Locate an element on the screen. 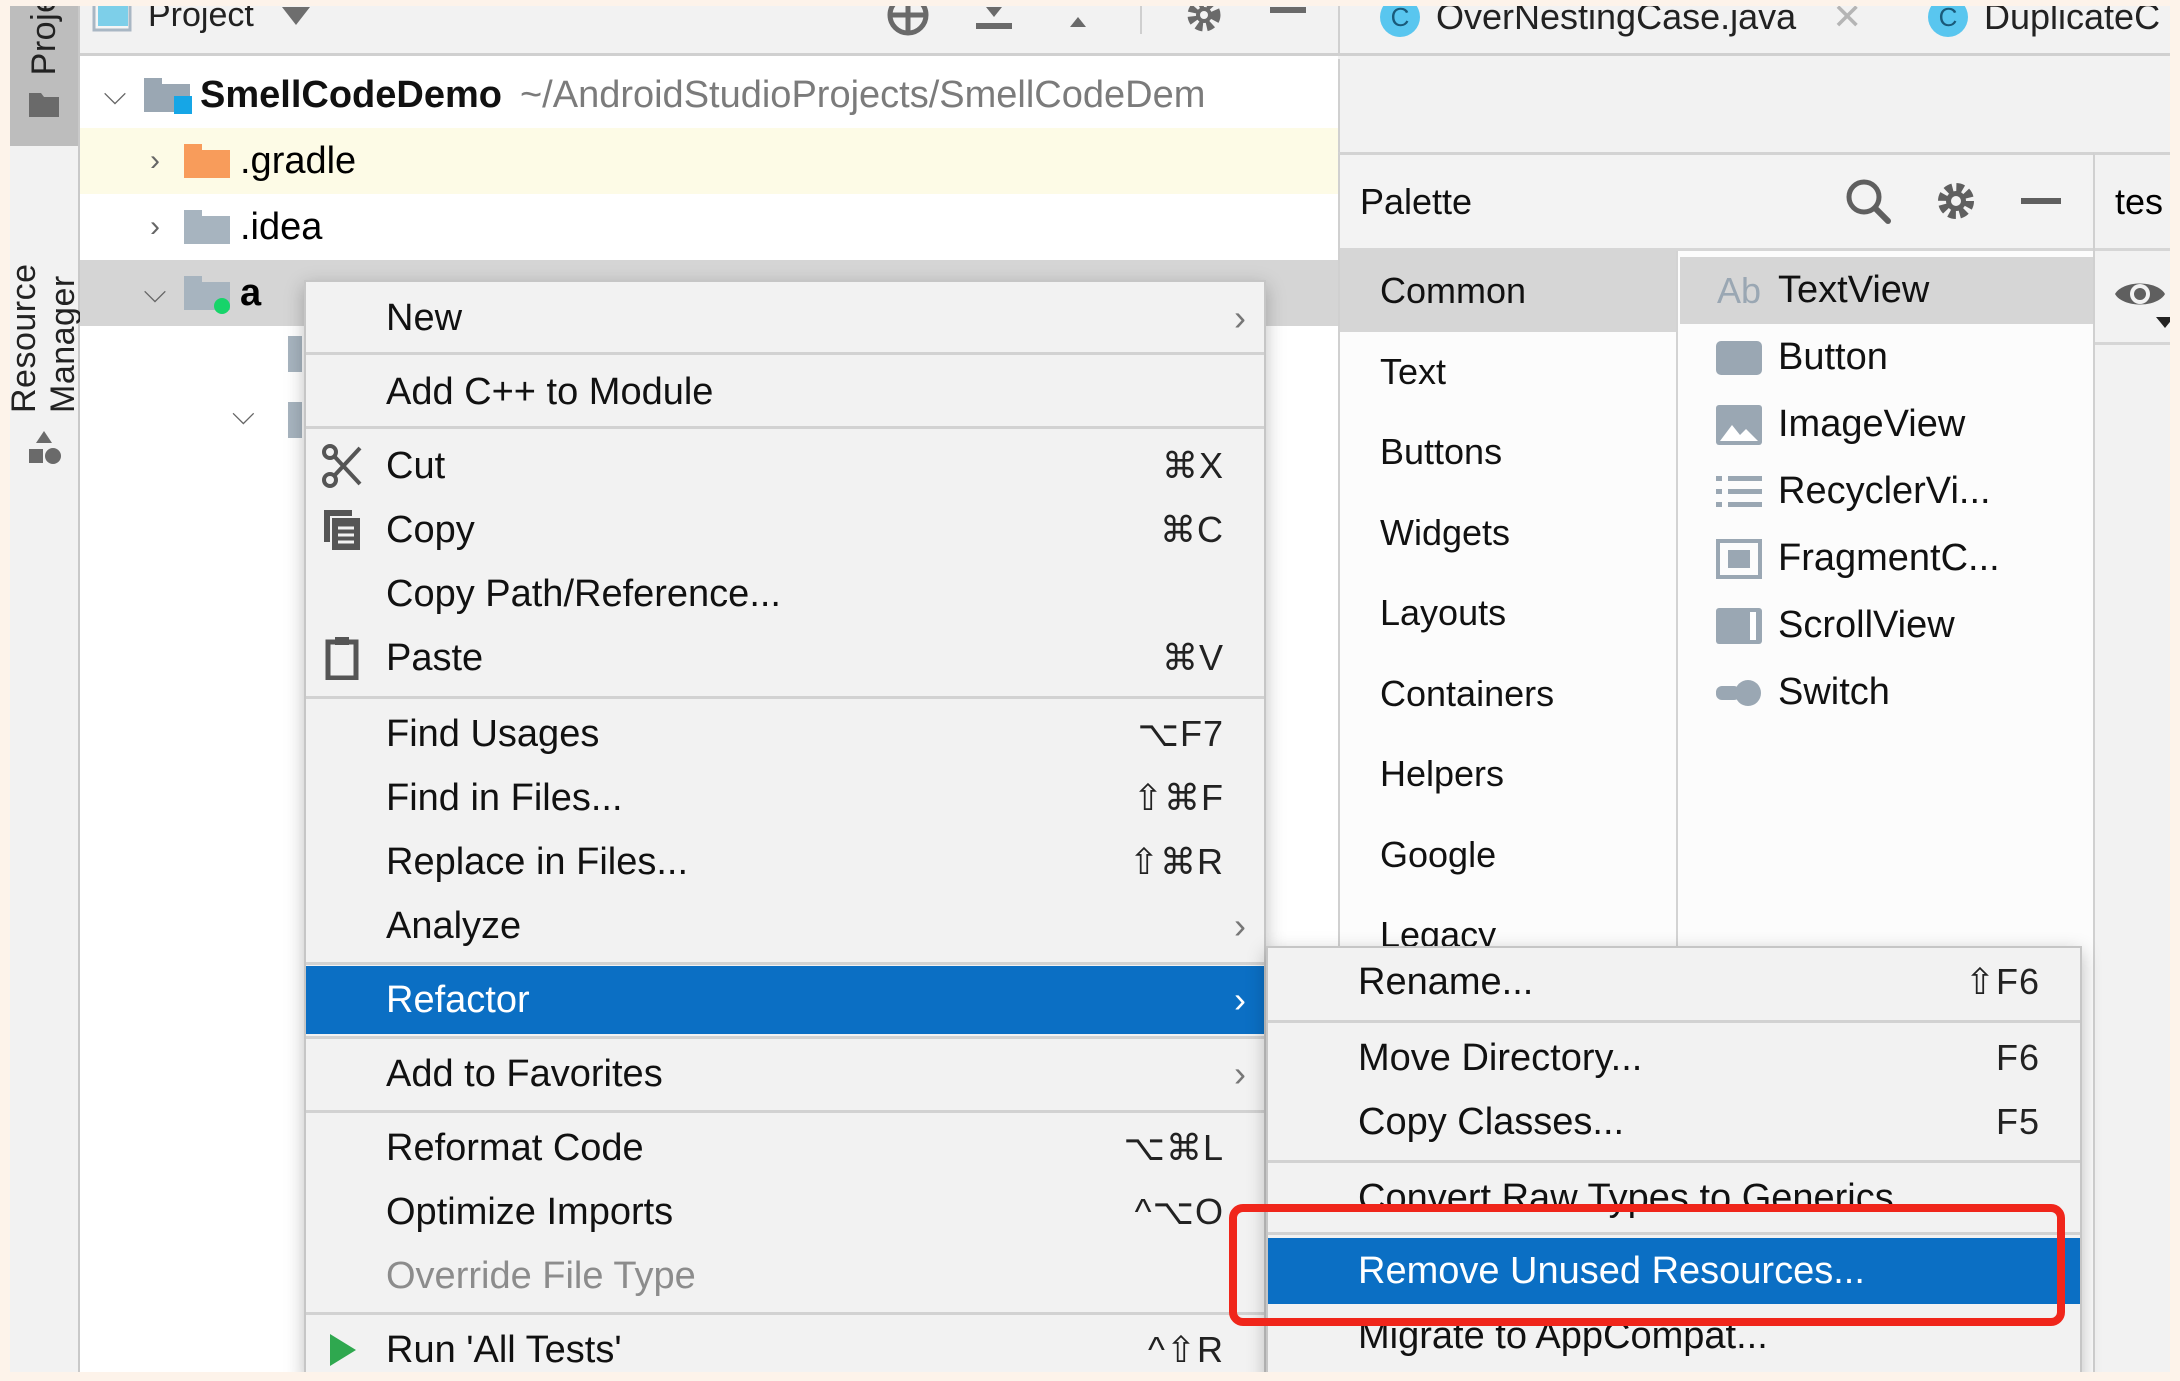  close-icon: ✕ is located at coordinates (1847, 22).